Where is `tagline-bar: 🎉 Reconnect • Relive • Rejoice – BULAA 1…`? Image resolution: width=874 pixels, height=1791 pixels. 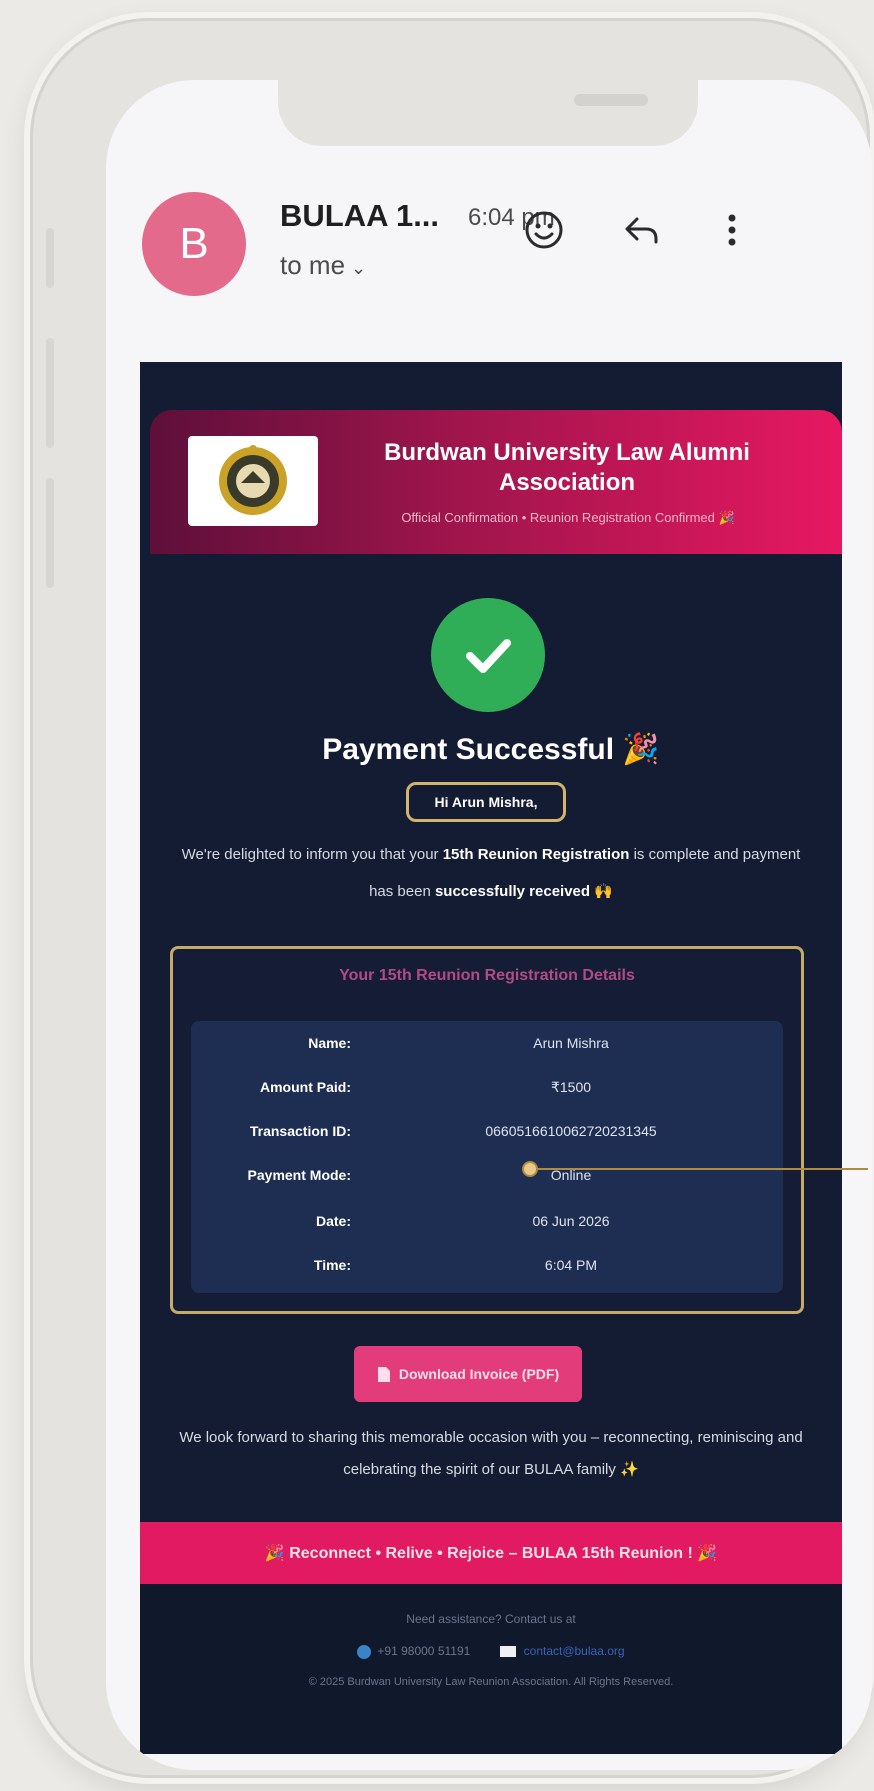
tagline-bar: 🎉 Reconnect • Relive • Rejoice – BULAA 1… is located at coordinates (491, 1553).